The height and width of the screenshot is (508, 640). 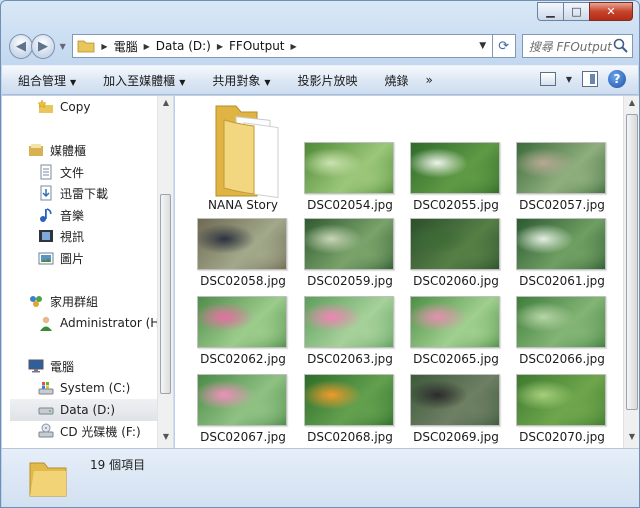 I want to click on image-file-item: DSC02058.jpg, so click(x=243, y=256).